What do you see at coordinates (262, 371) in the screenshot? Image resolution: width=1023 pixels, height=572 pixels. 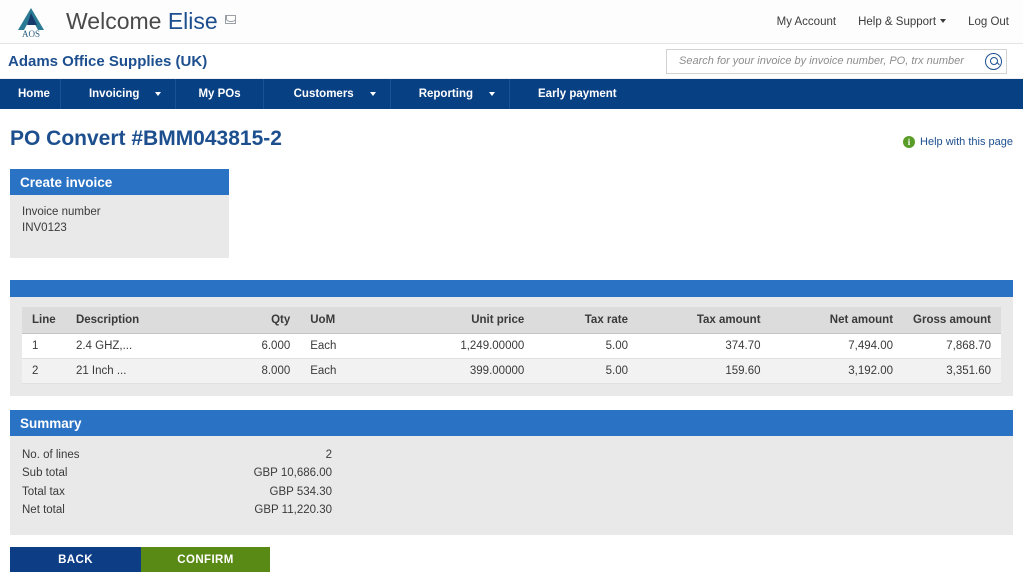 I see `cell-qty: 8.000` at bounding box center [262, 371].